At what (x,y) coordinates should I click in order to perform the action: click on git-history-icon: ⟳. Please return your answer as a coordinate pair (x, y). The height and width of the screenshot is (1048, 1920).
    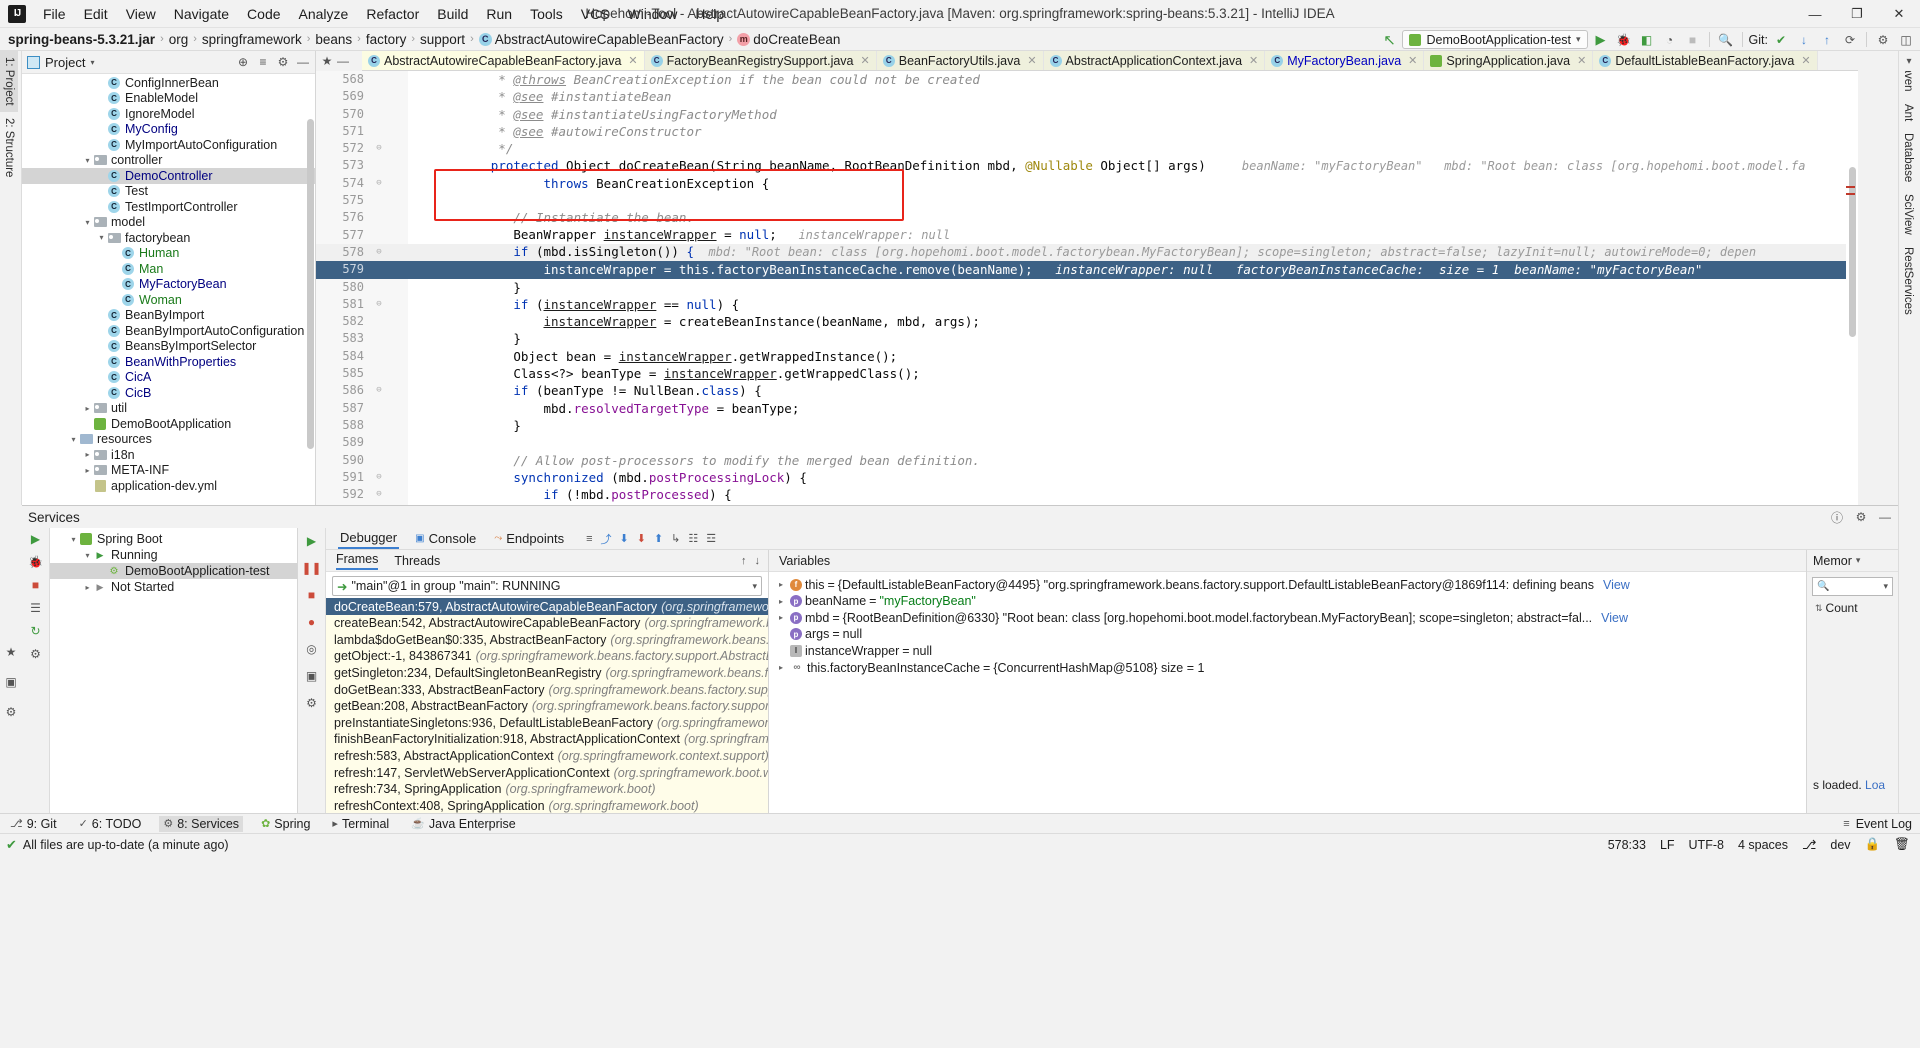
    Looking at the image, I should click on (1850, 39).